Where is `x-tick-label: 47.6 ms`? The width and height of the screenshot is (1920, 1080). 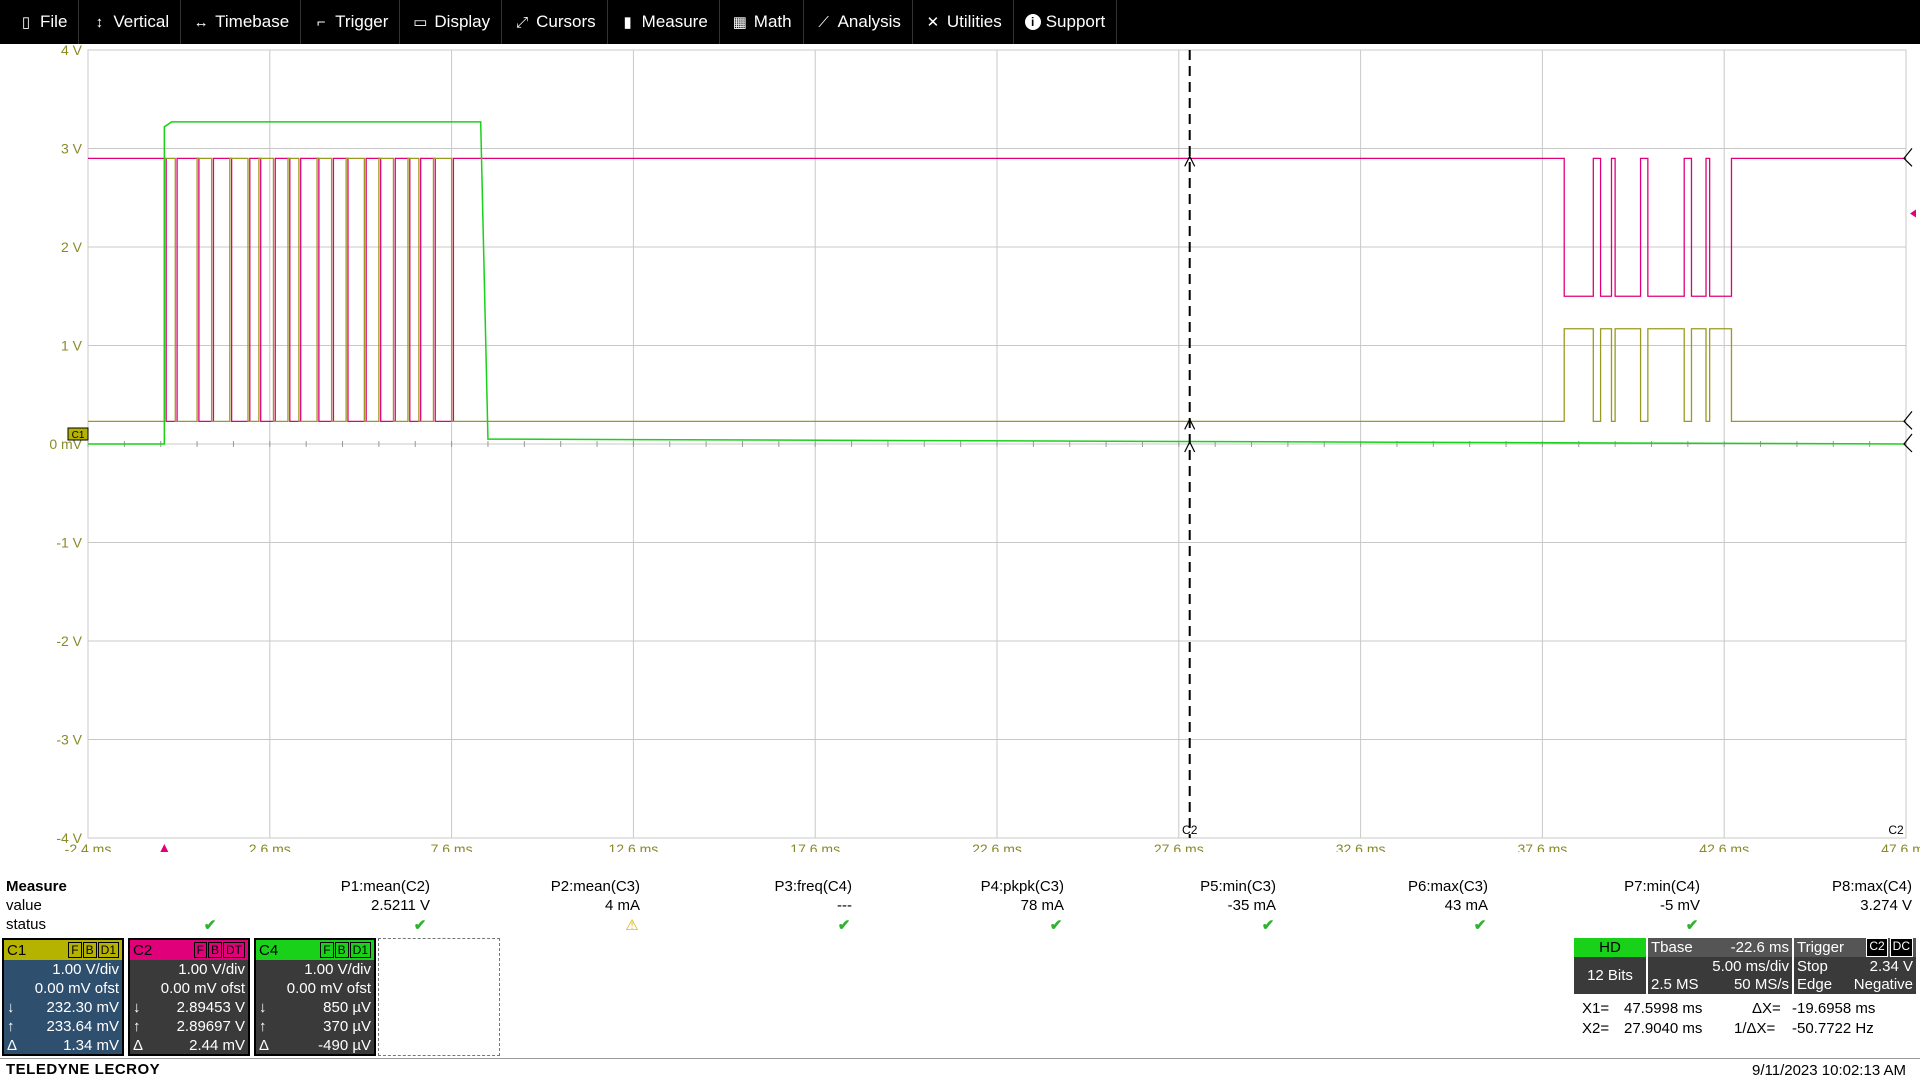
x-tick-label: 47.6 ms is located at coordinates (1900, 846).